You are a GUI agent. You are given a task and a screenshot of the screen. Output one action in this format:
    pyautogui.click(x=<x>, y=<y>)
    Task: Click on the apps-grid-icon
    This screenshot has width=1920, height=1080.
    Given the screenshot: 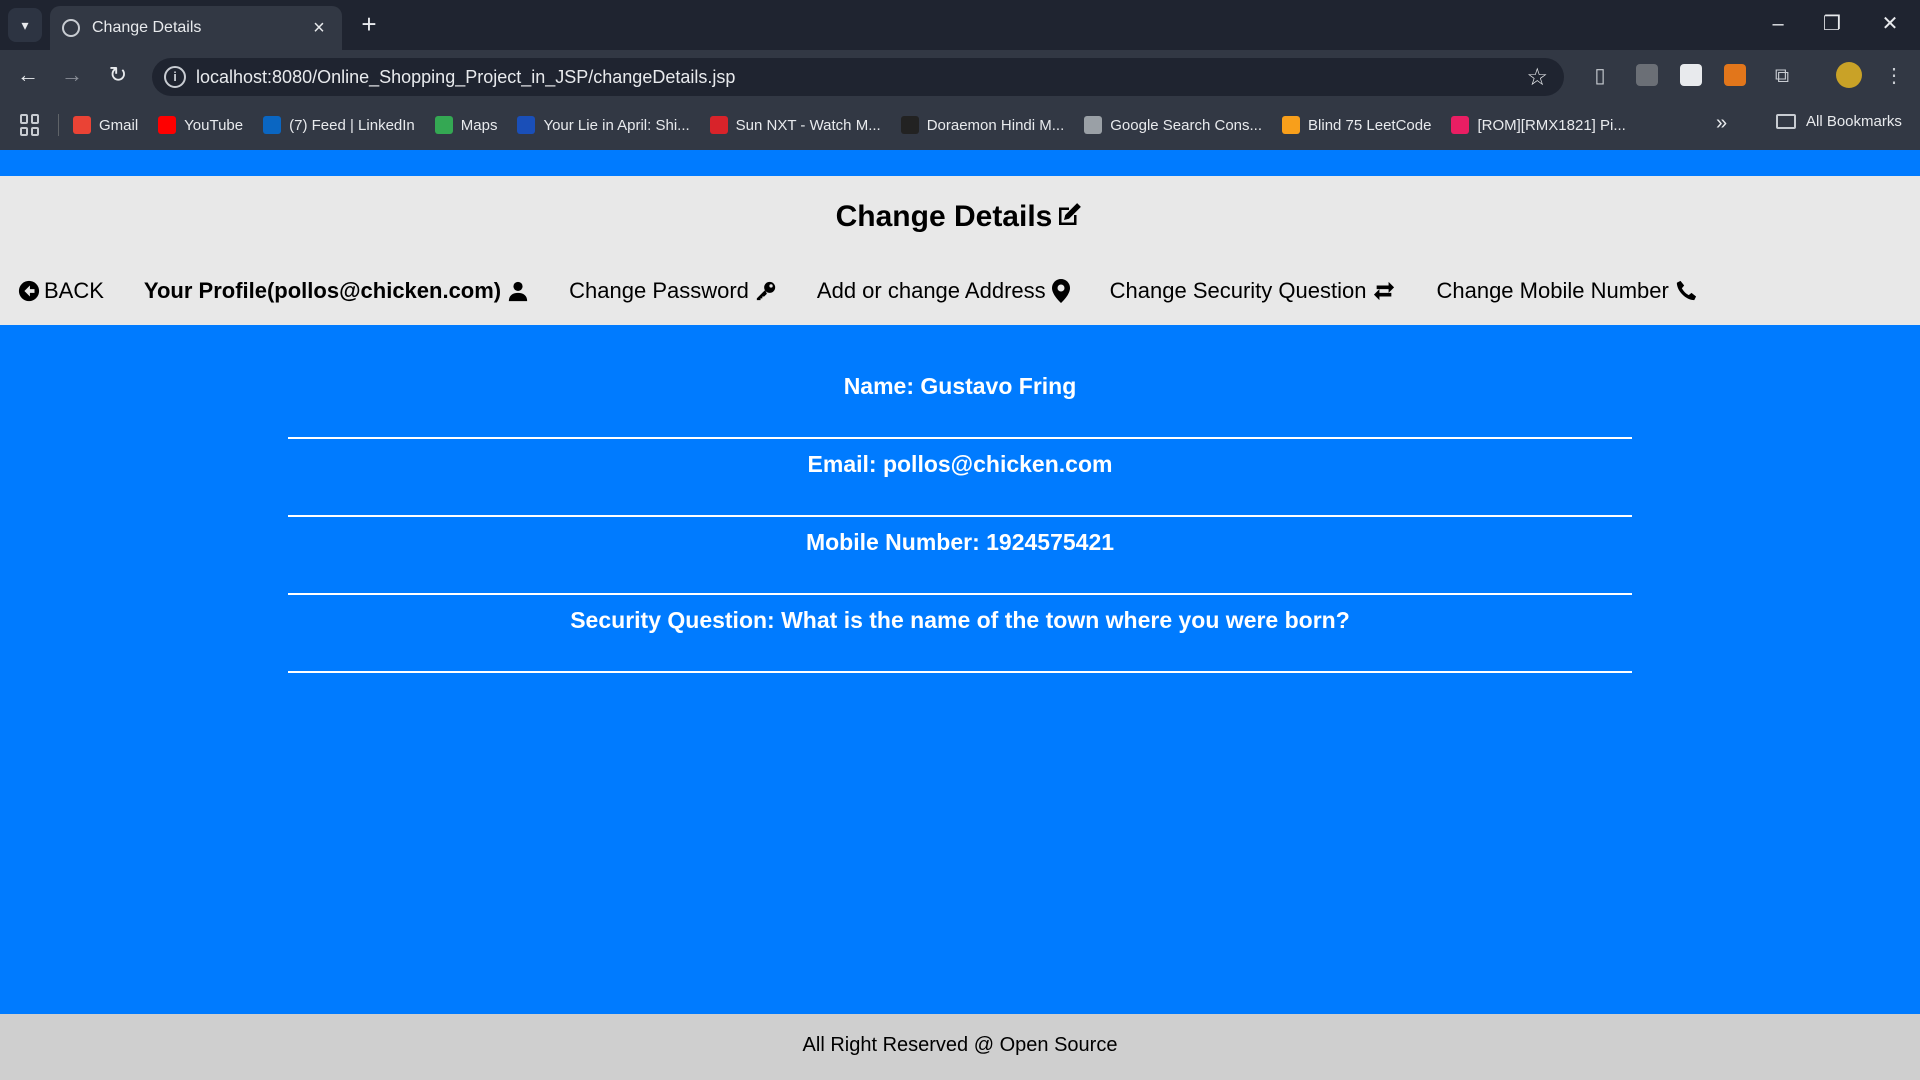 What is the action you would take?
    pyautogui.click(x=31, y=125)
    